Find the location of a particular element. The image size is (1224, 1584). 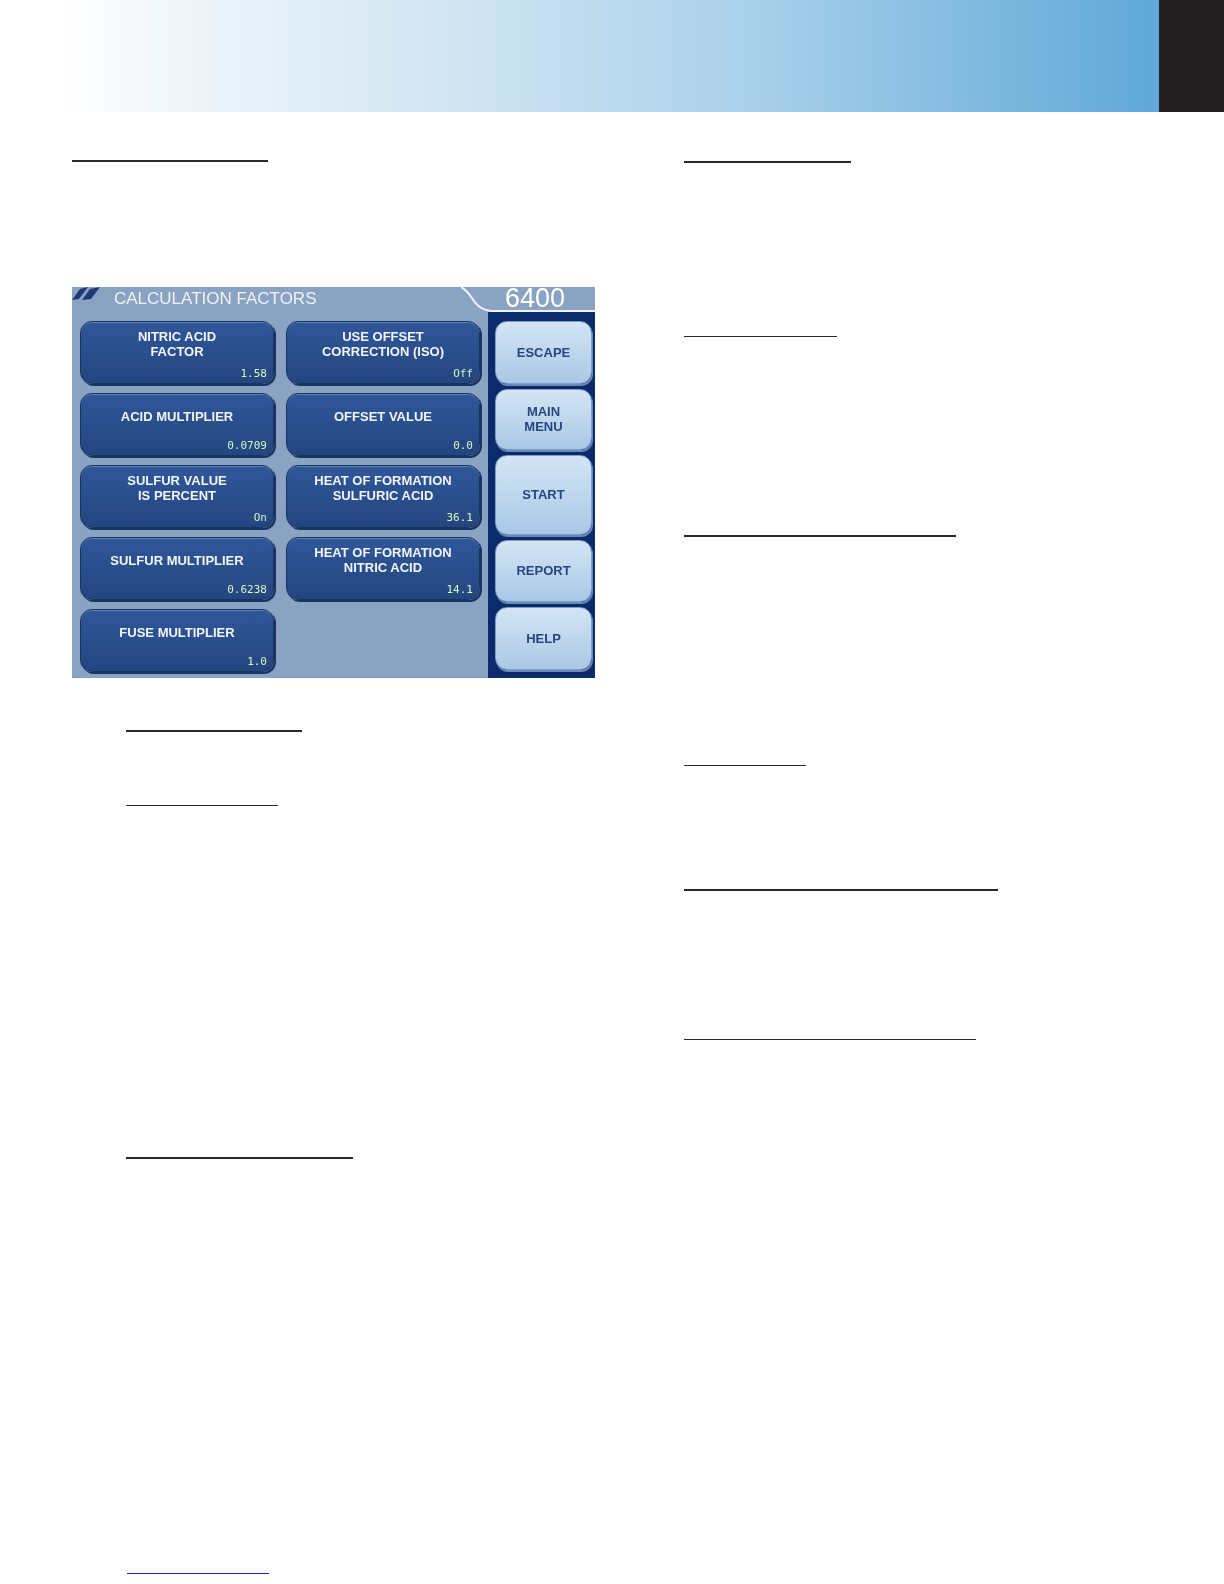

setting-value: 1.0 is located at coordinates (257, 661).